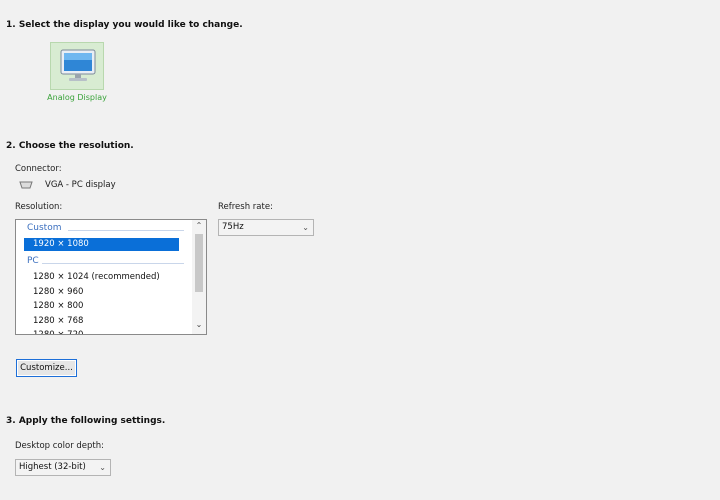  What do you see at coordinates (266, 227) in the screenshot?
I see `refresh-rate-dropdown: 75Hz ⌄` at bounding box center [266, 227].